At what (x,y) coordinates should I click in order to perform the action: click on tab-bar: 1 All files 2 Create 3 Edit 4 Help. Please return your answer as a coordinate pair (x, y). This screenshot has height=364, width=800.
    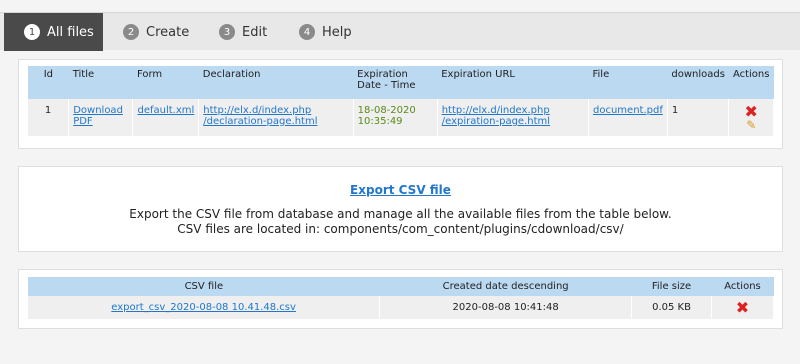
    Looking at the image, I should click on (400, 31).